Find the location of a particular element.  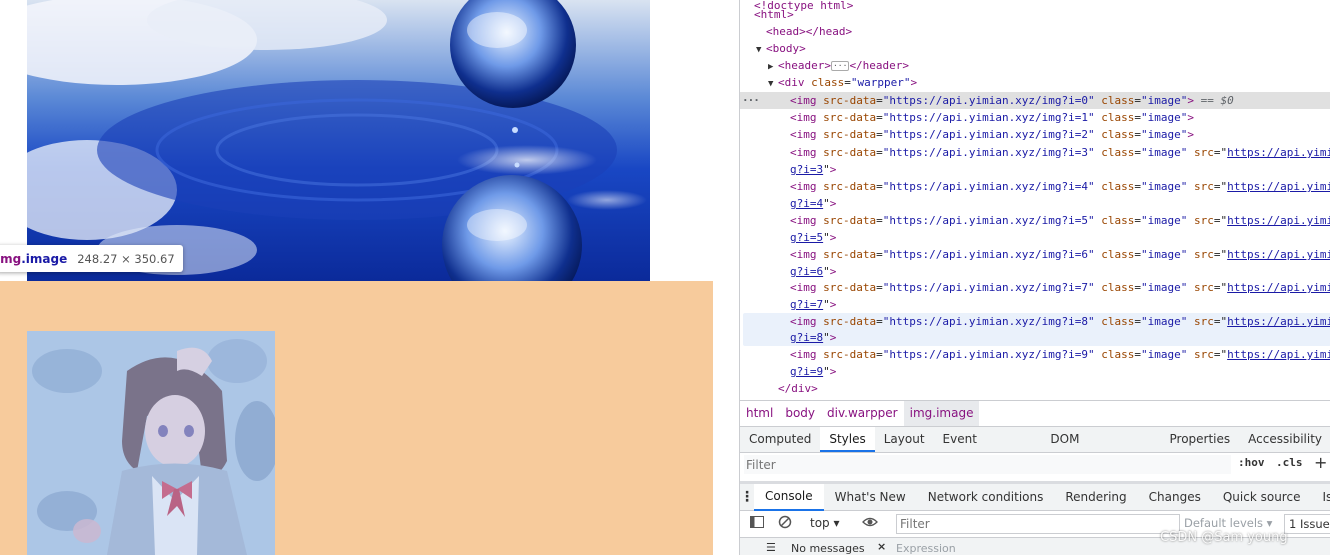

tab-changes: Changes is located at coordinates (1175, 497).